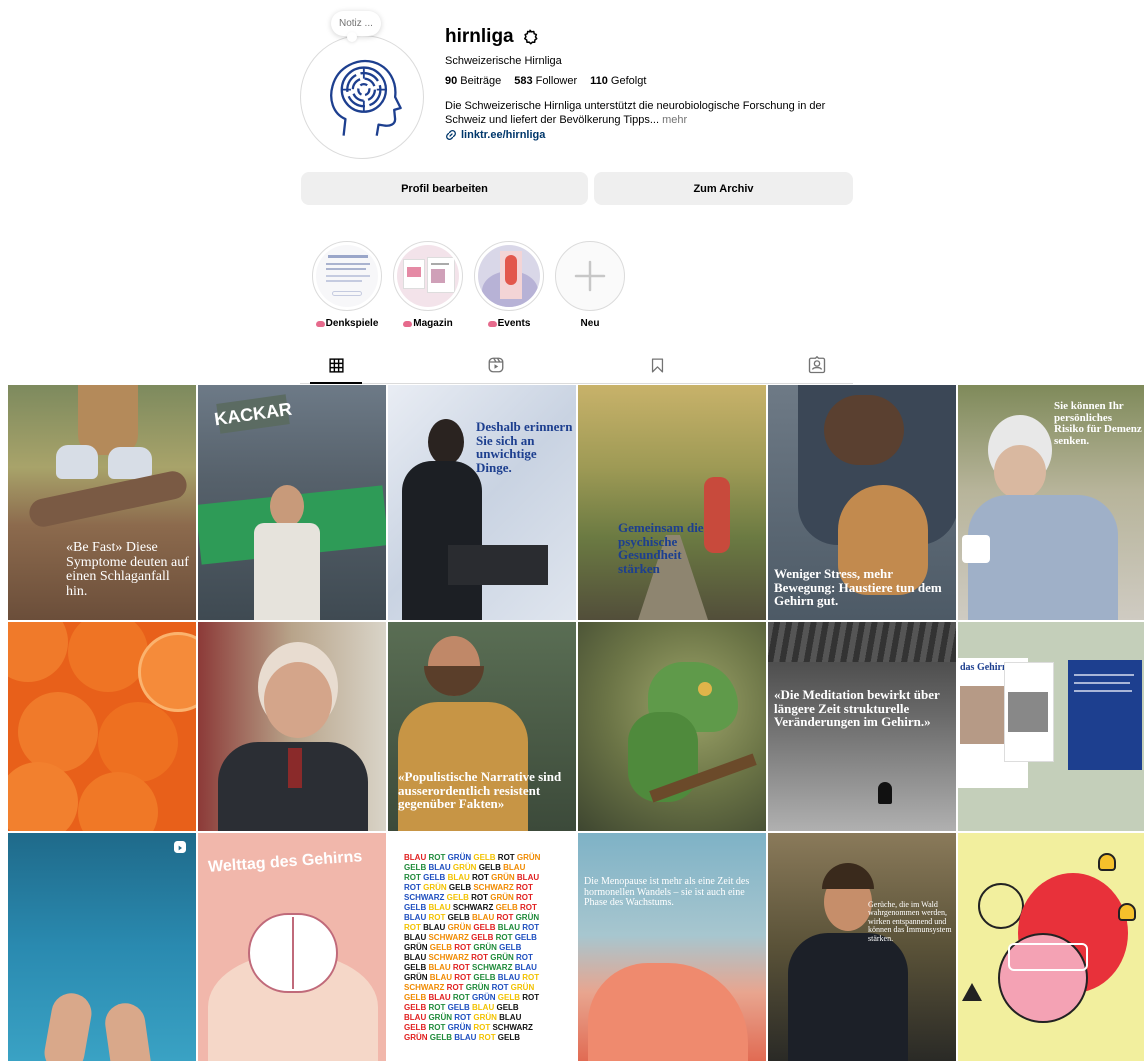  I want to click on avatar, so click(362, 97).